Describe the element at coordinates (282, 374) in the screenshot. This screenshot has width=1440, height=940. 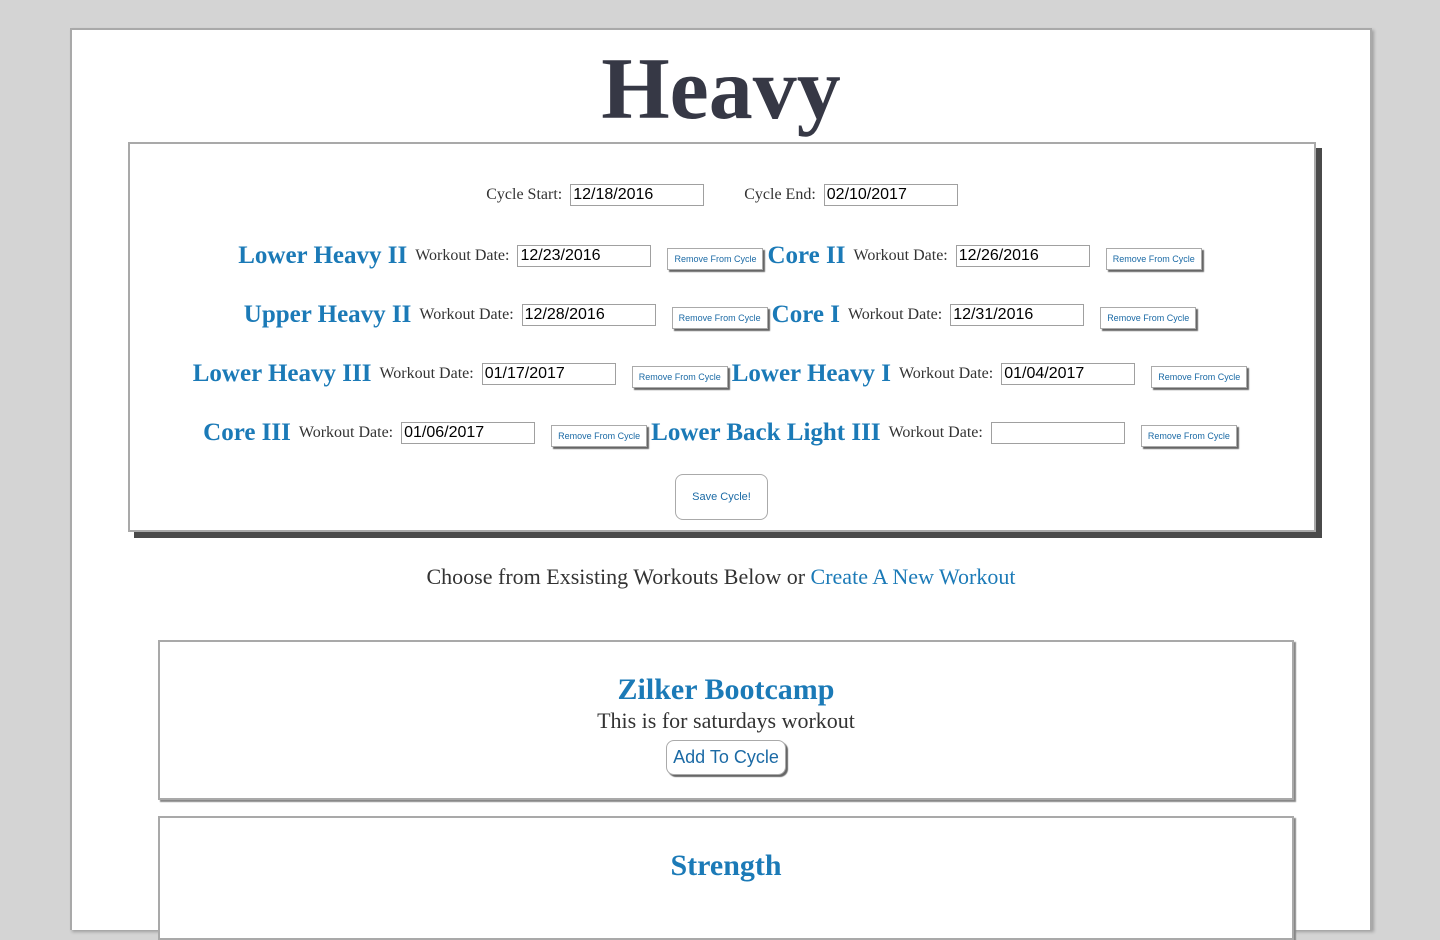
I see `cycle-workout-name: Lower Heavy III` at that location.